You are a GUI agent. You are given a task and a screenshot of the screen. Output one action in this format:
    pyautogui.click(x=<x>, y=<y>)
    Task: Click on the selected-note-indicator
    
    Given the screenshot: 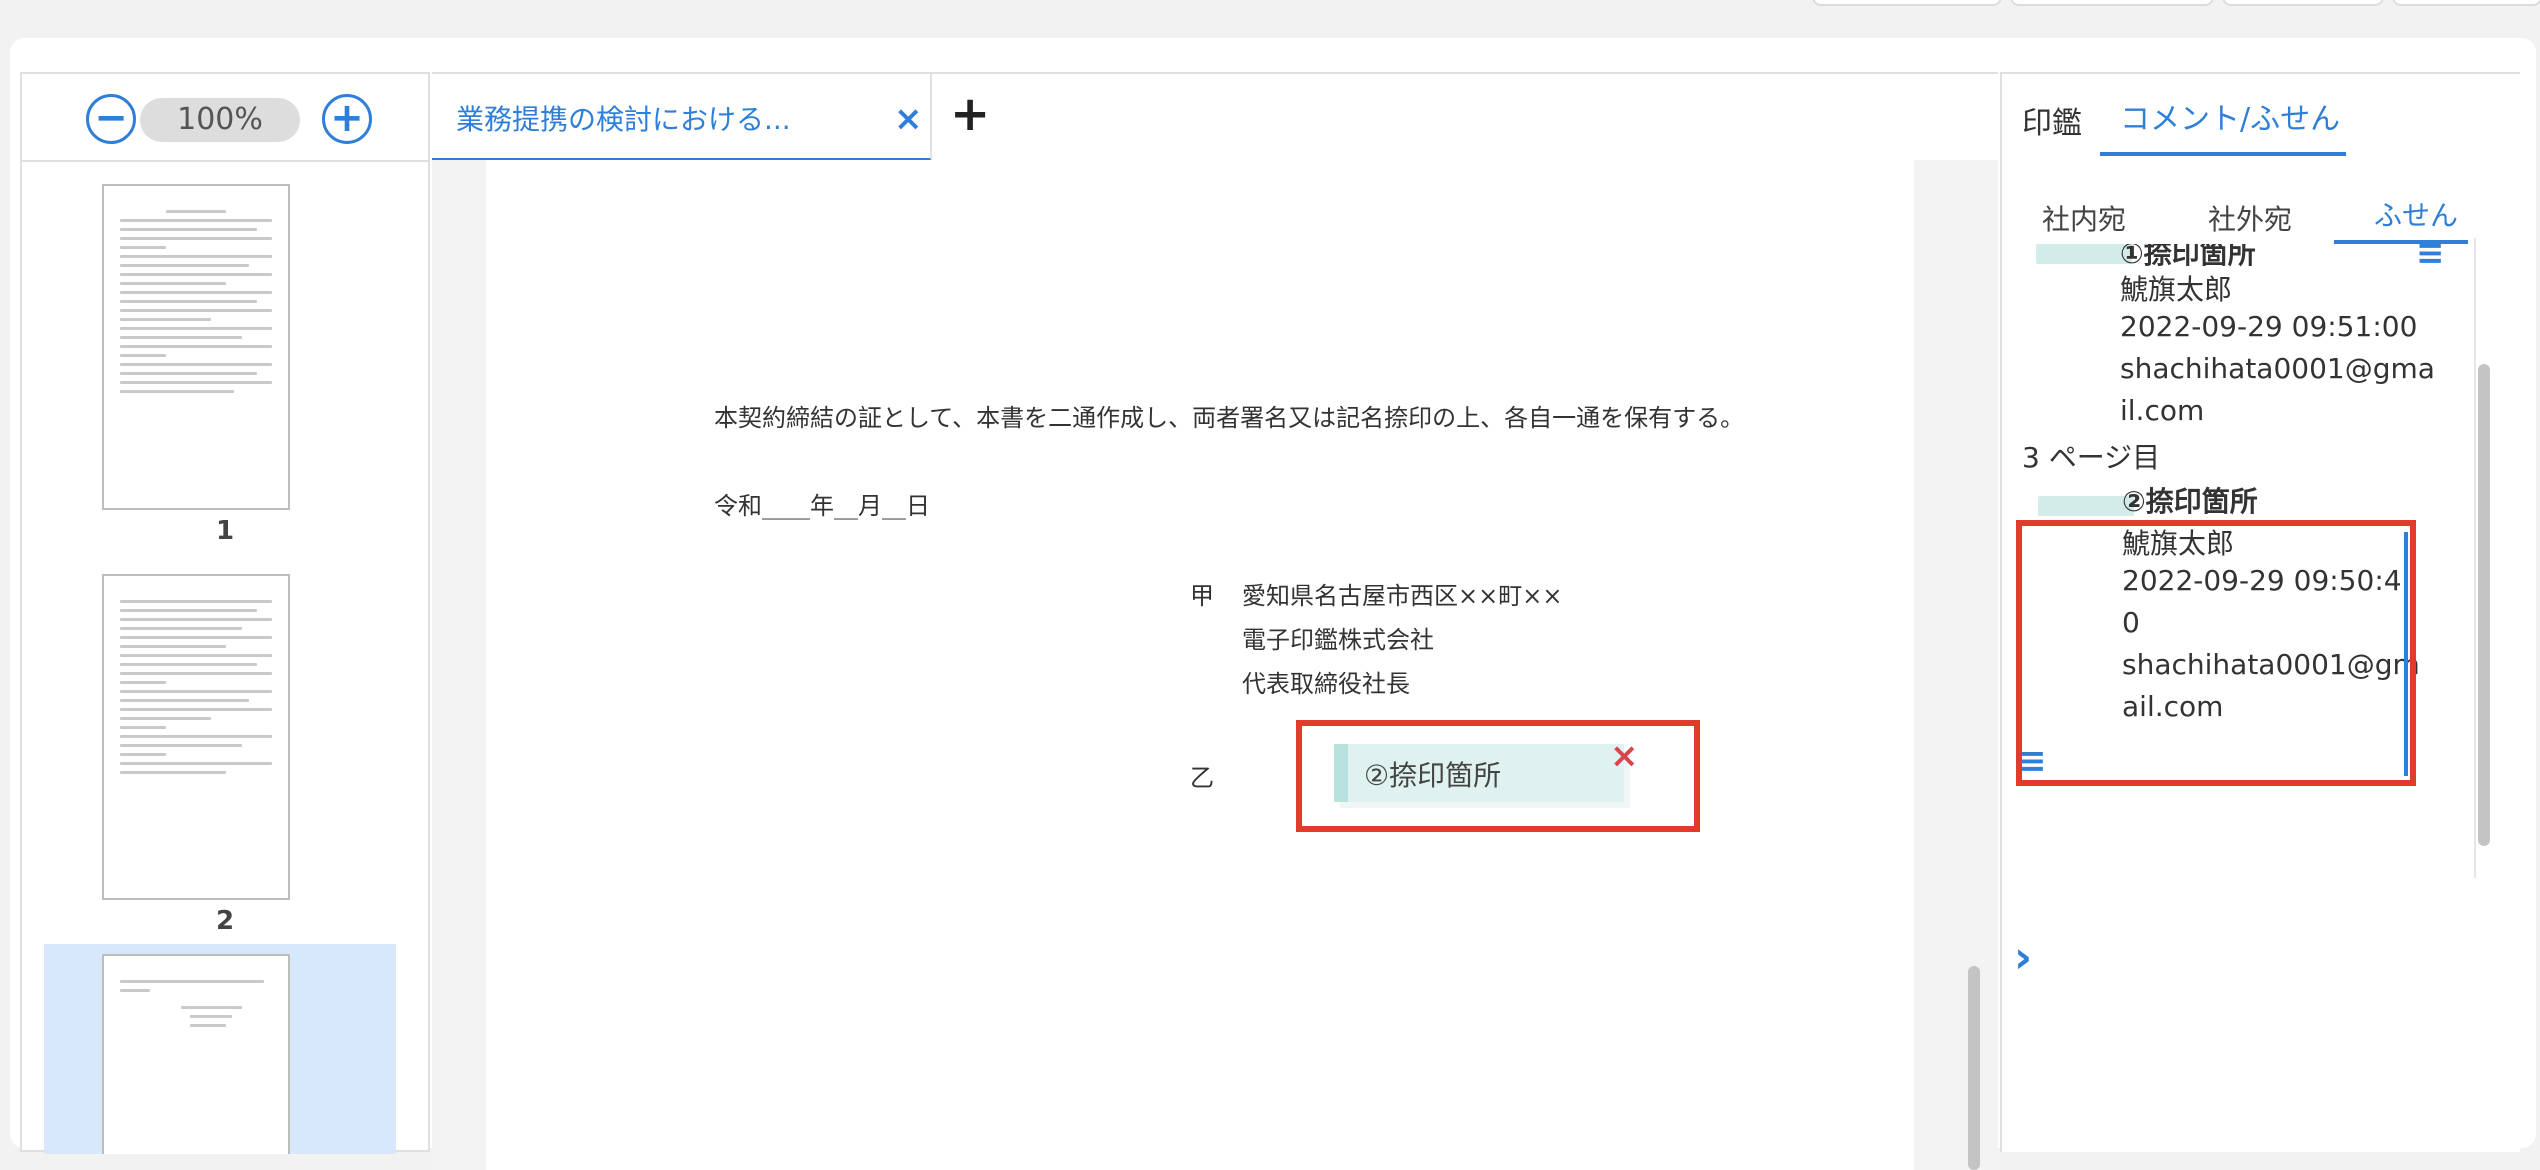 What is the action you would take?
    pyautogui.click(x=2406, y=654)
    